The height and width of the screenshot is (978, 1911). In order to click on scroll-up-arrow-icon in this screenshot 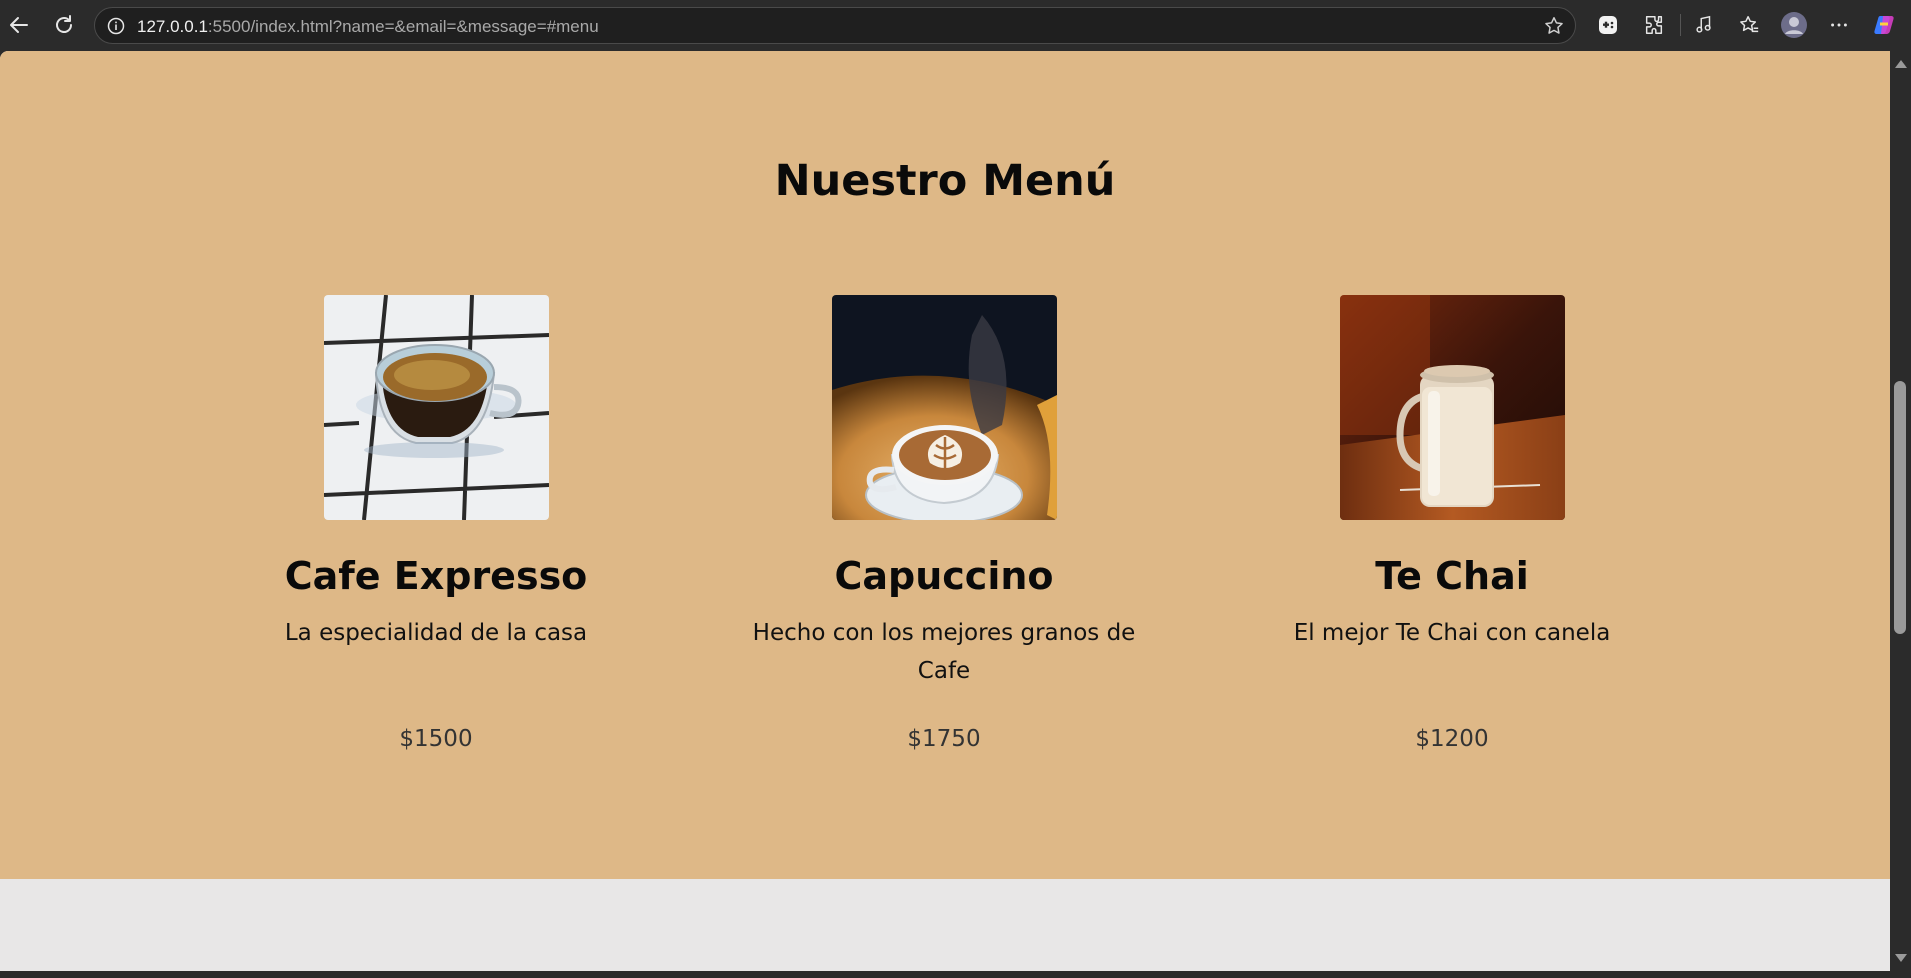, I will do `click(1901, 64)`.